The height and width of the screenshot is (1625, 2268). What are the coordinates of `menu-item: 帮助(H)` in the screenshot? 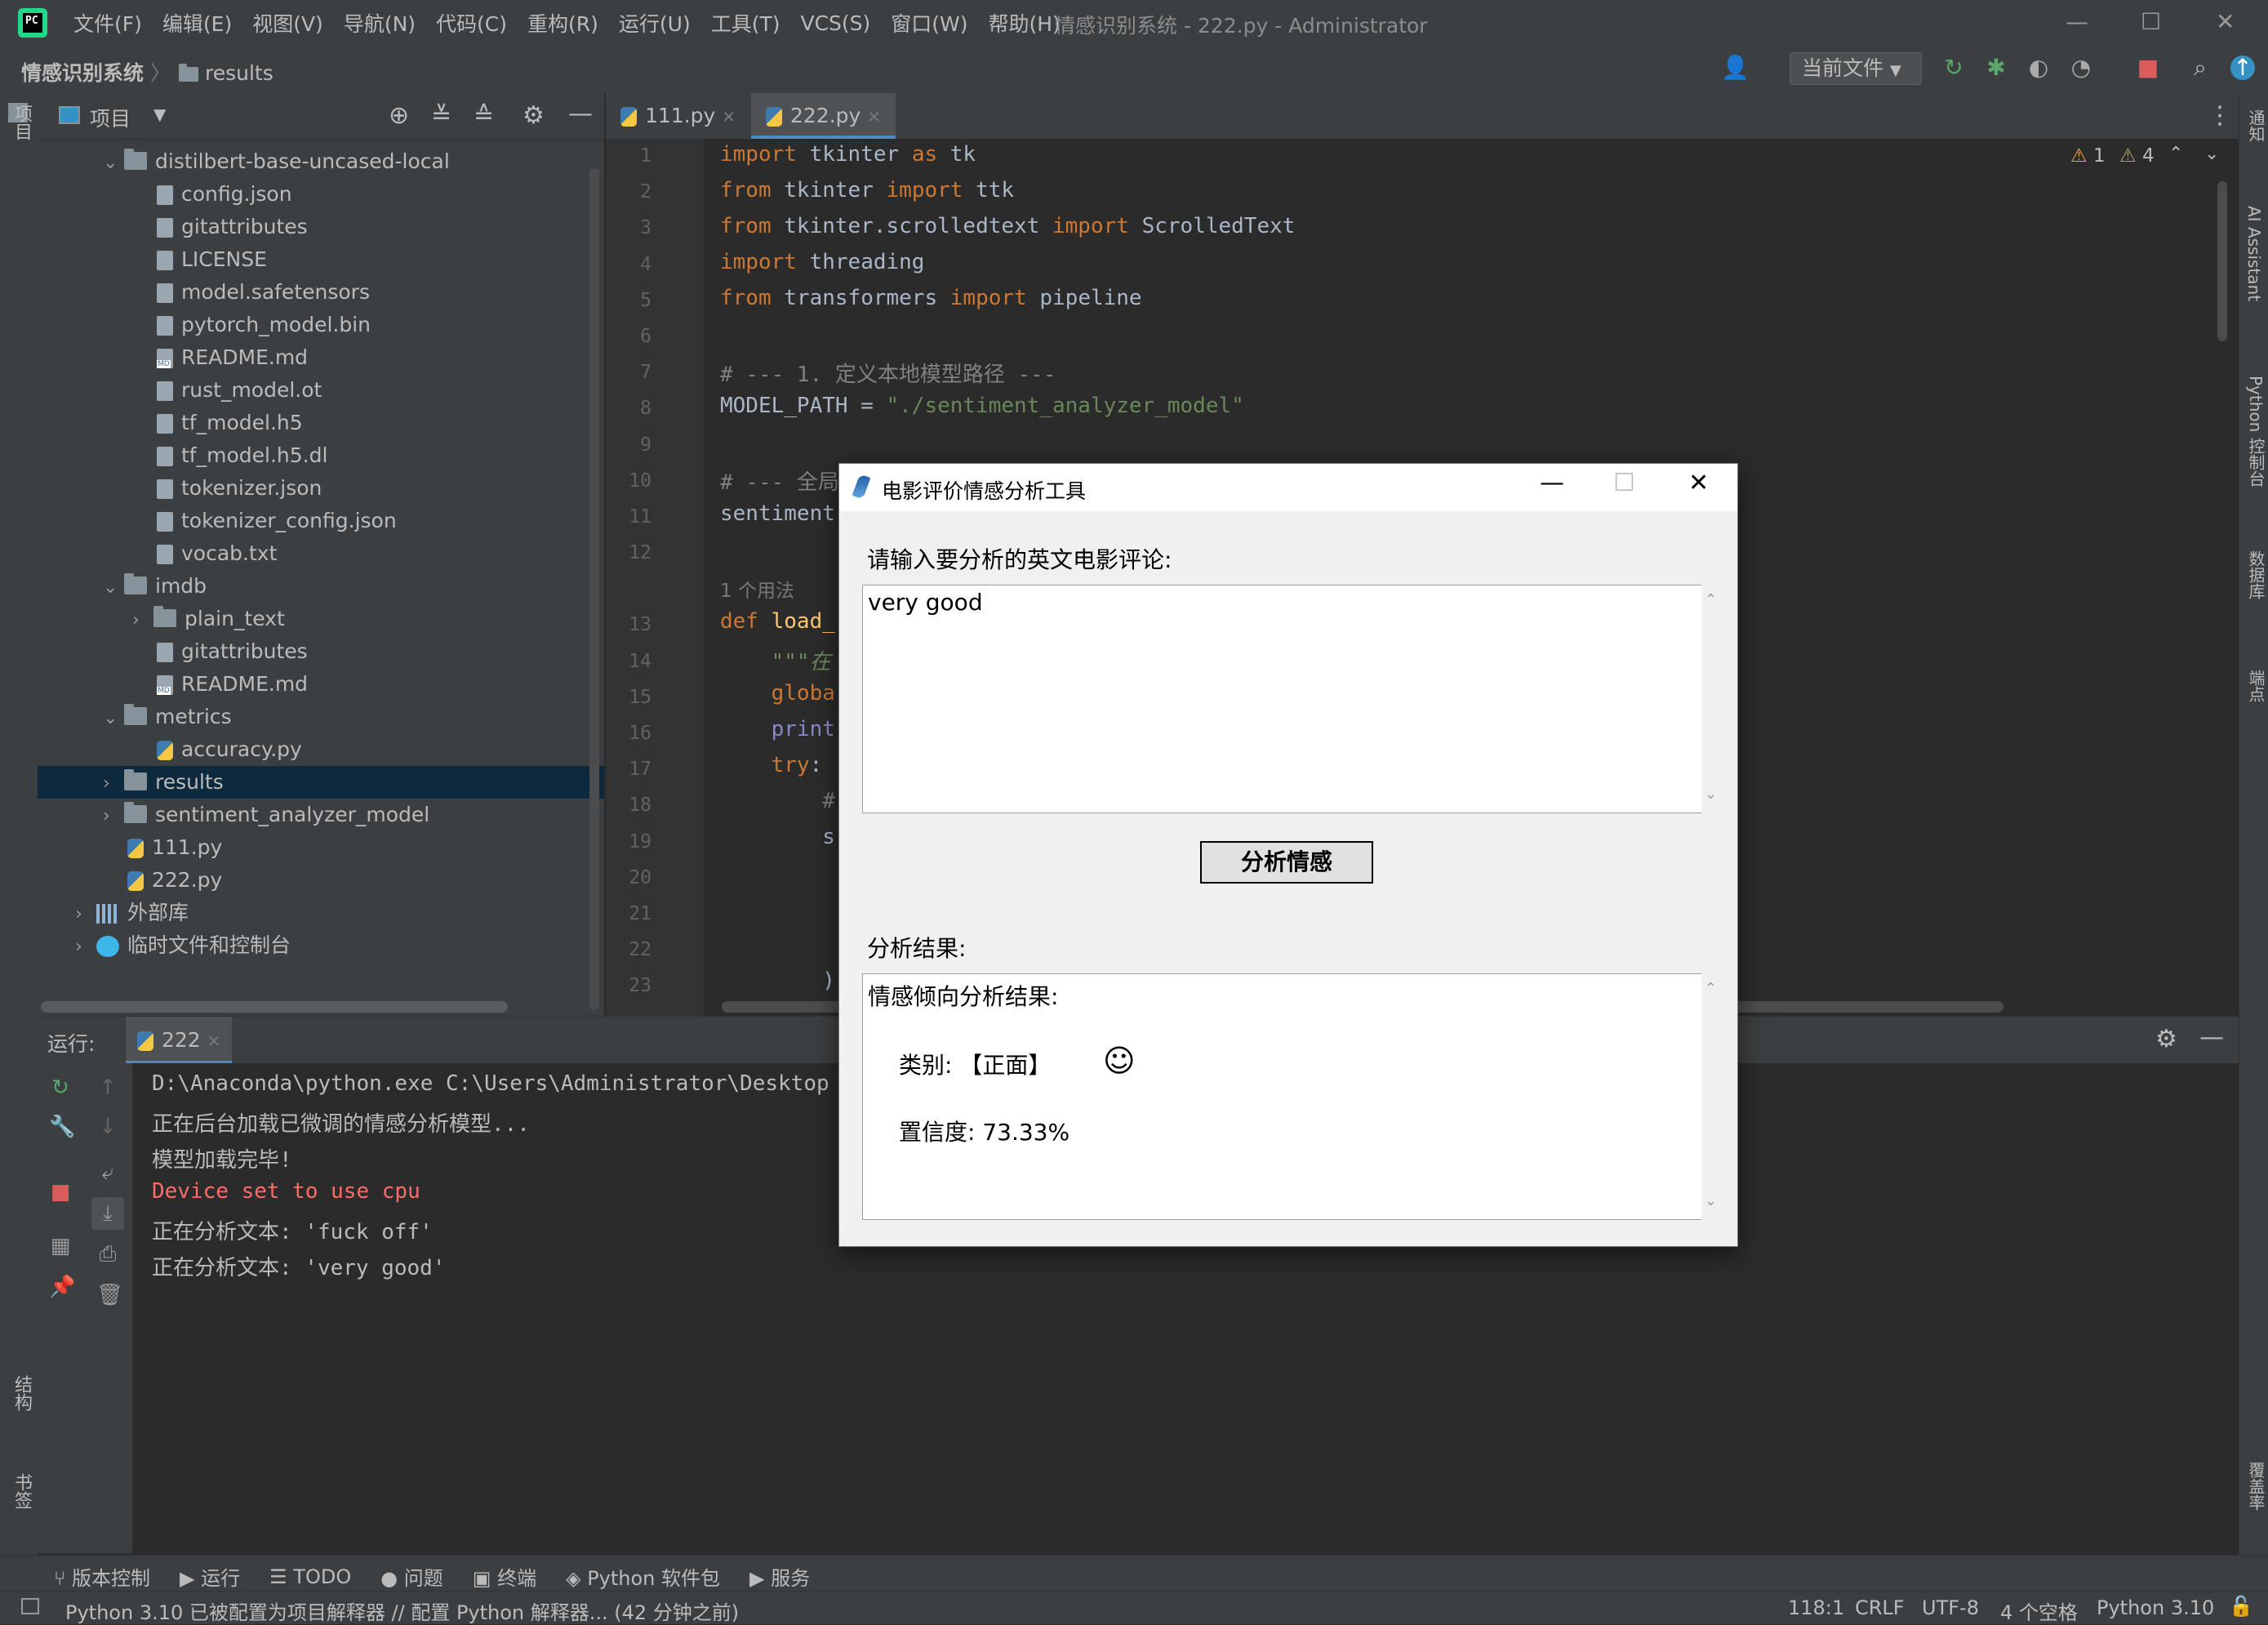 It's located at (1025, 23).